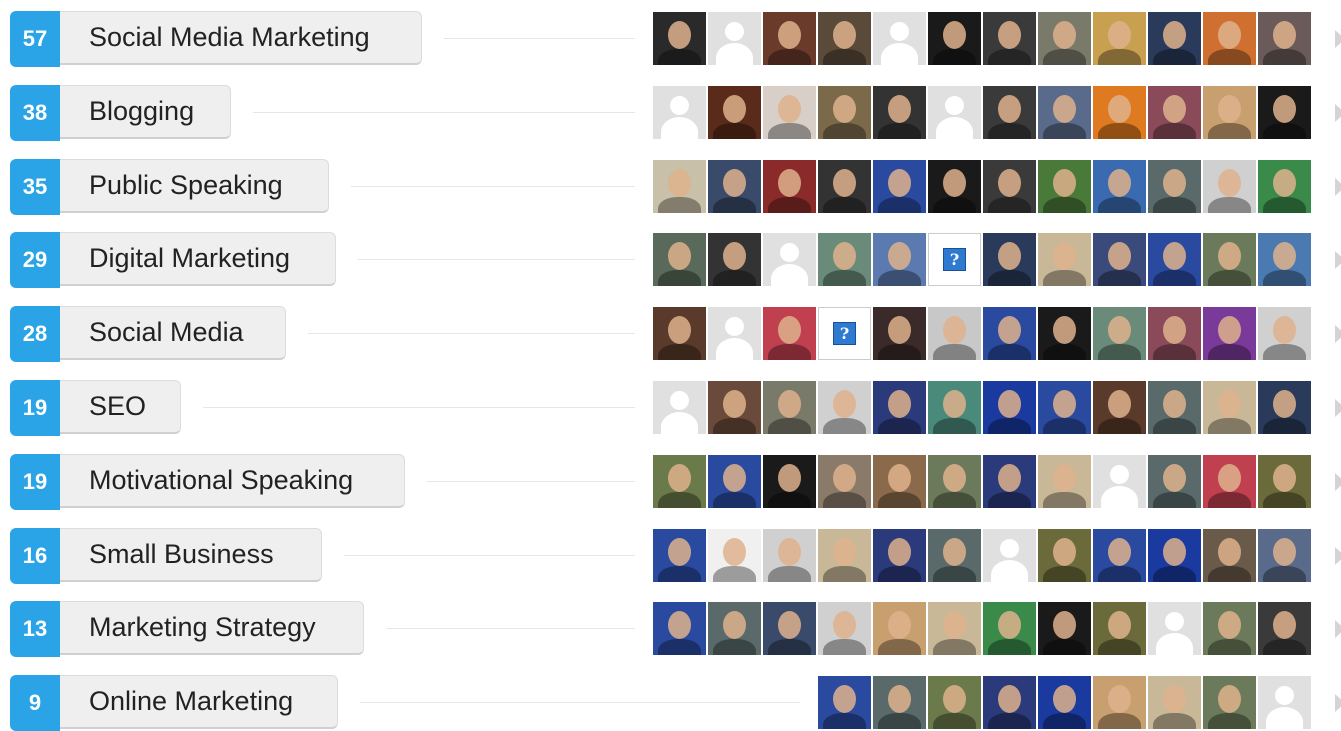  Describe the element at coordinates (35, 334) in the screenshot. I see `endorsement-count: 28` at that location.